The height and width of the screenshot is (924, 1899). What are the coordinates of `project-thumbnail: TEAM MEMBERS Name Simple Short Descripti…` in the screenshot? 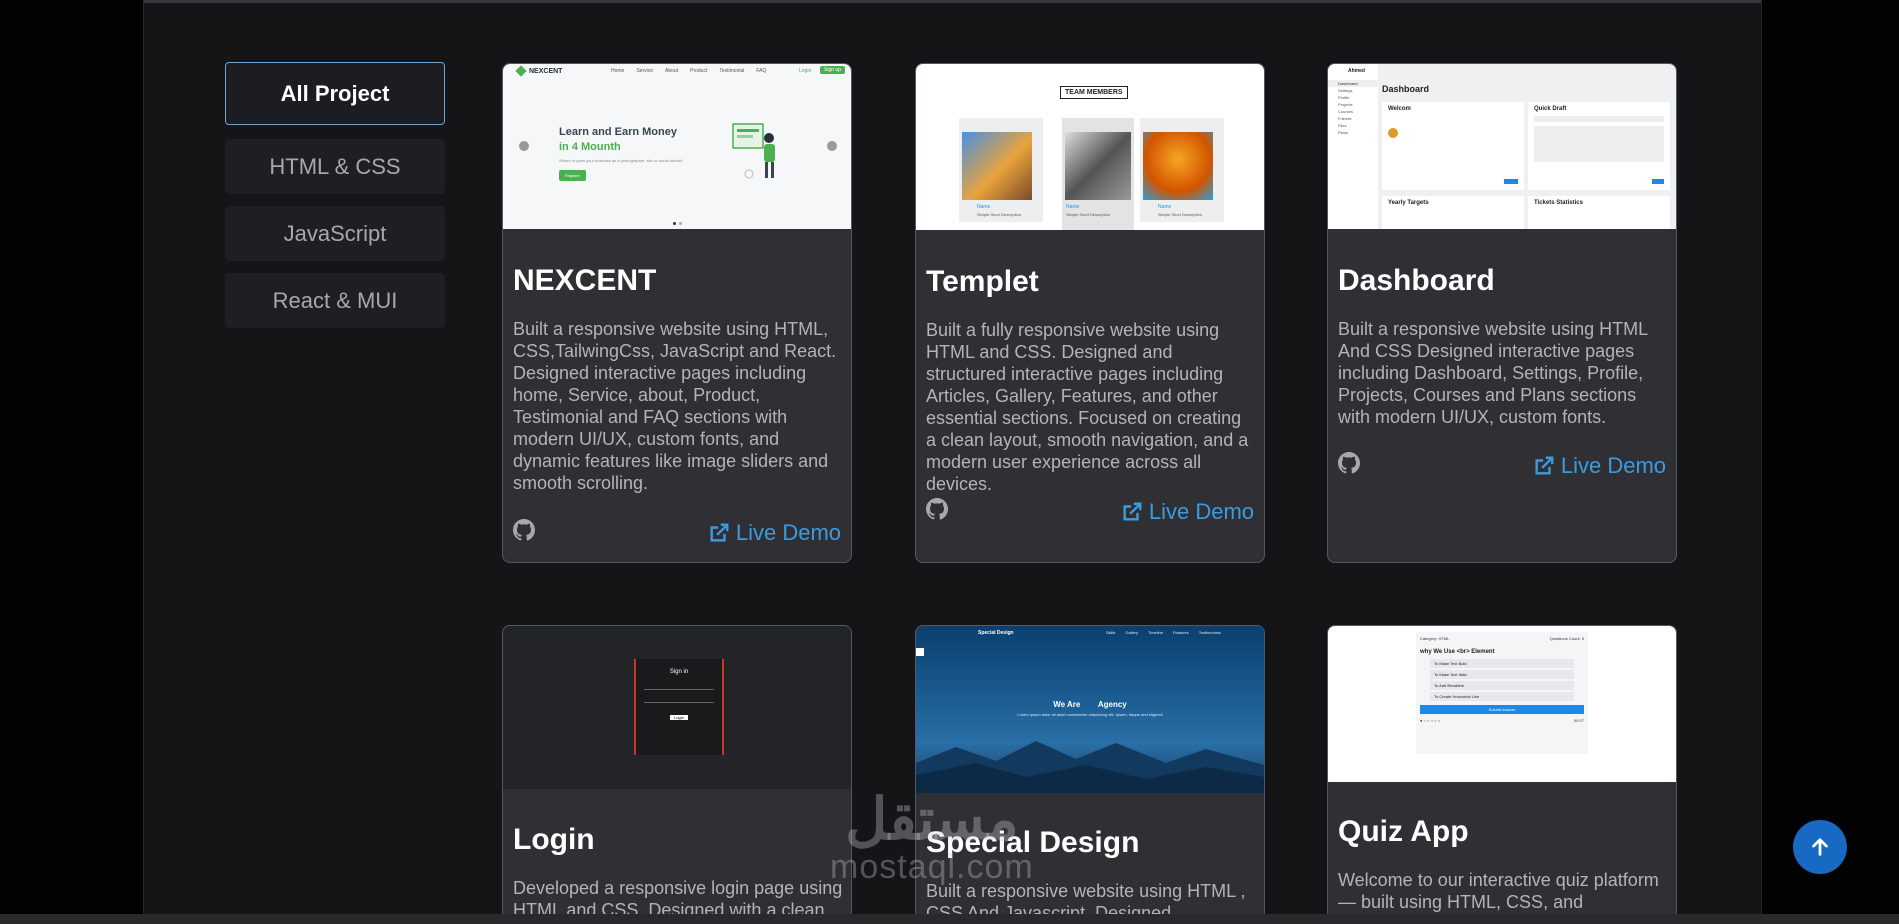 It's located at (1090, 147).